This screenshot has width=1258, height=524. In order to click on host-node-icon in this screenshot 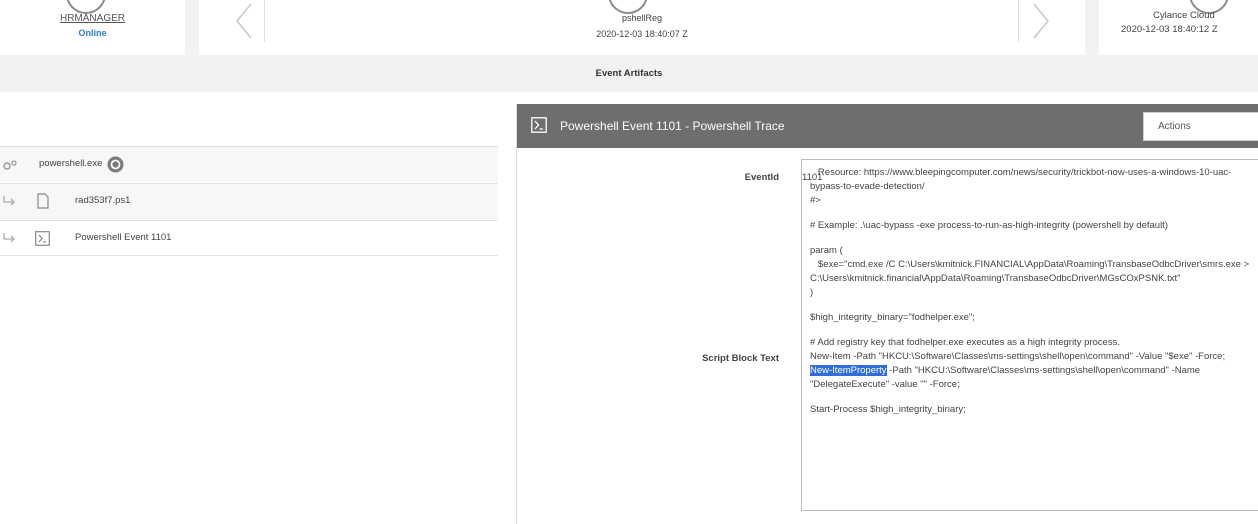, I will do `click(86, 7)`.